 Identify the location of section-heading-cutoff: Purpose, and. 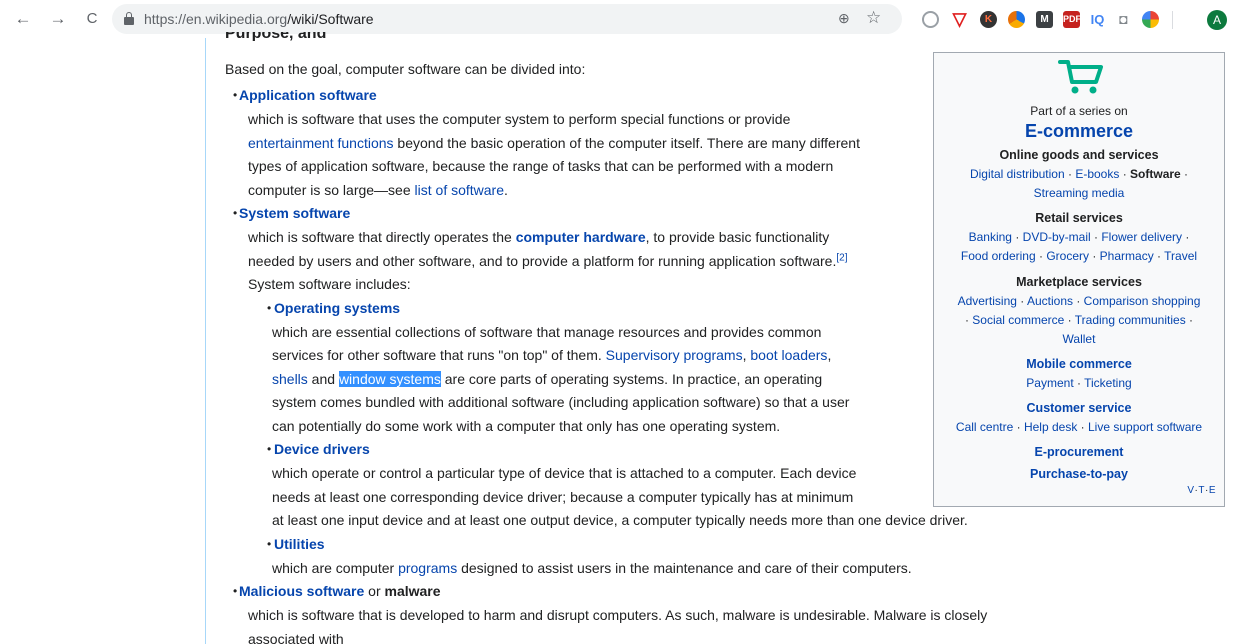
(276, 36).